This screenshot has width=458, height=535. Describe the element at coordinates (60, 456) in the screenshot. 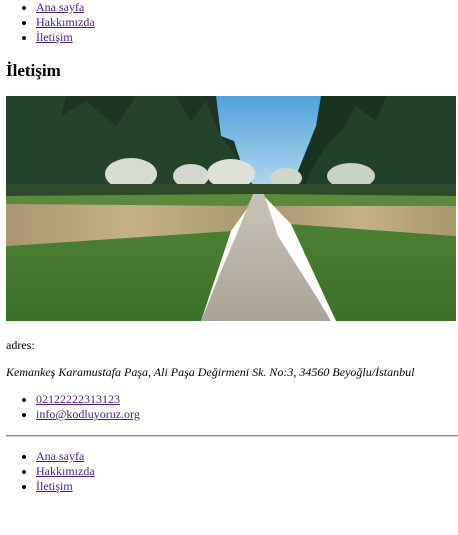

I see `footer-link-home: Ana sayfa` at that location.